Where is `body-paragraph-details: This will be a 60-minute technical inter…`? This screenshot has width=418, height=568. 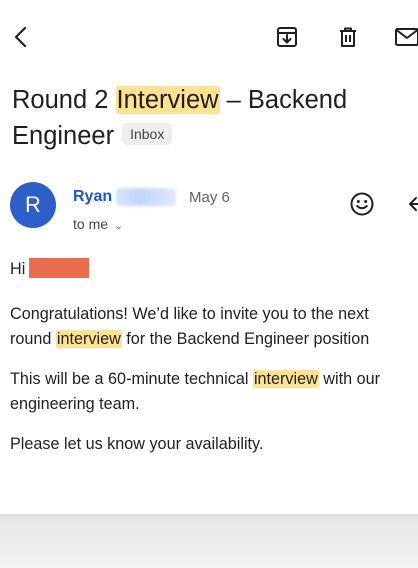 body-paragraph-details: This will be a 60-minute technical inter… is located at coordinates (214, 392).